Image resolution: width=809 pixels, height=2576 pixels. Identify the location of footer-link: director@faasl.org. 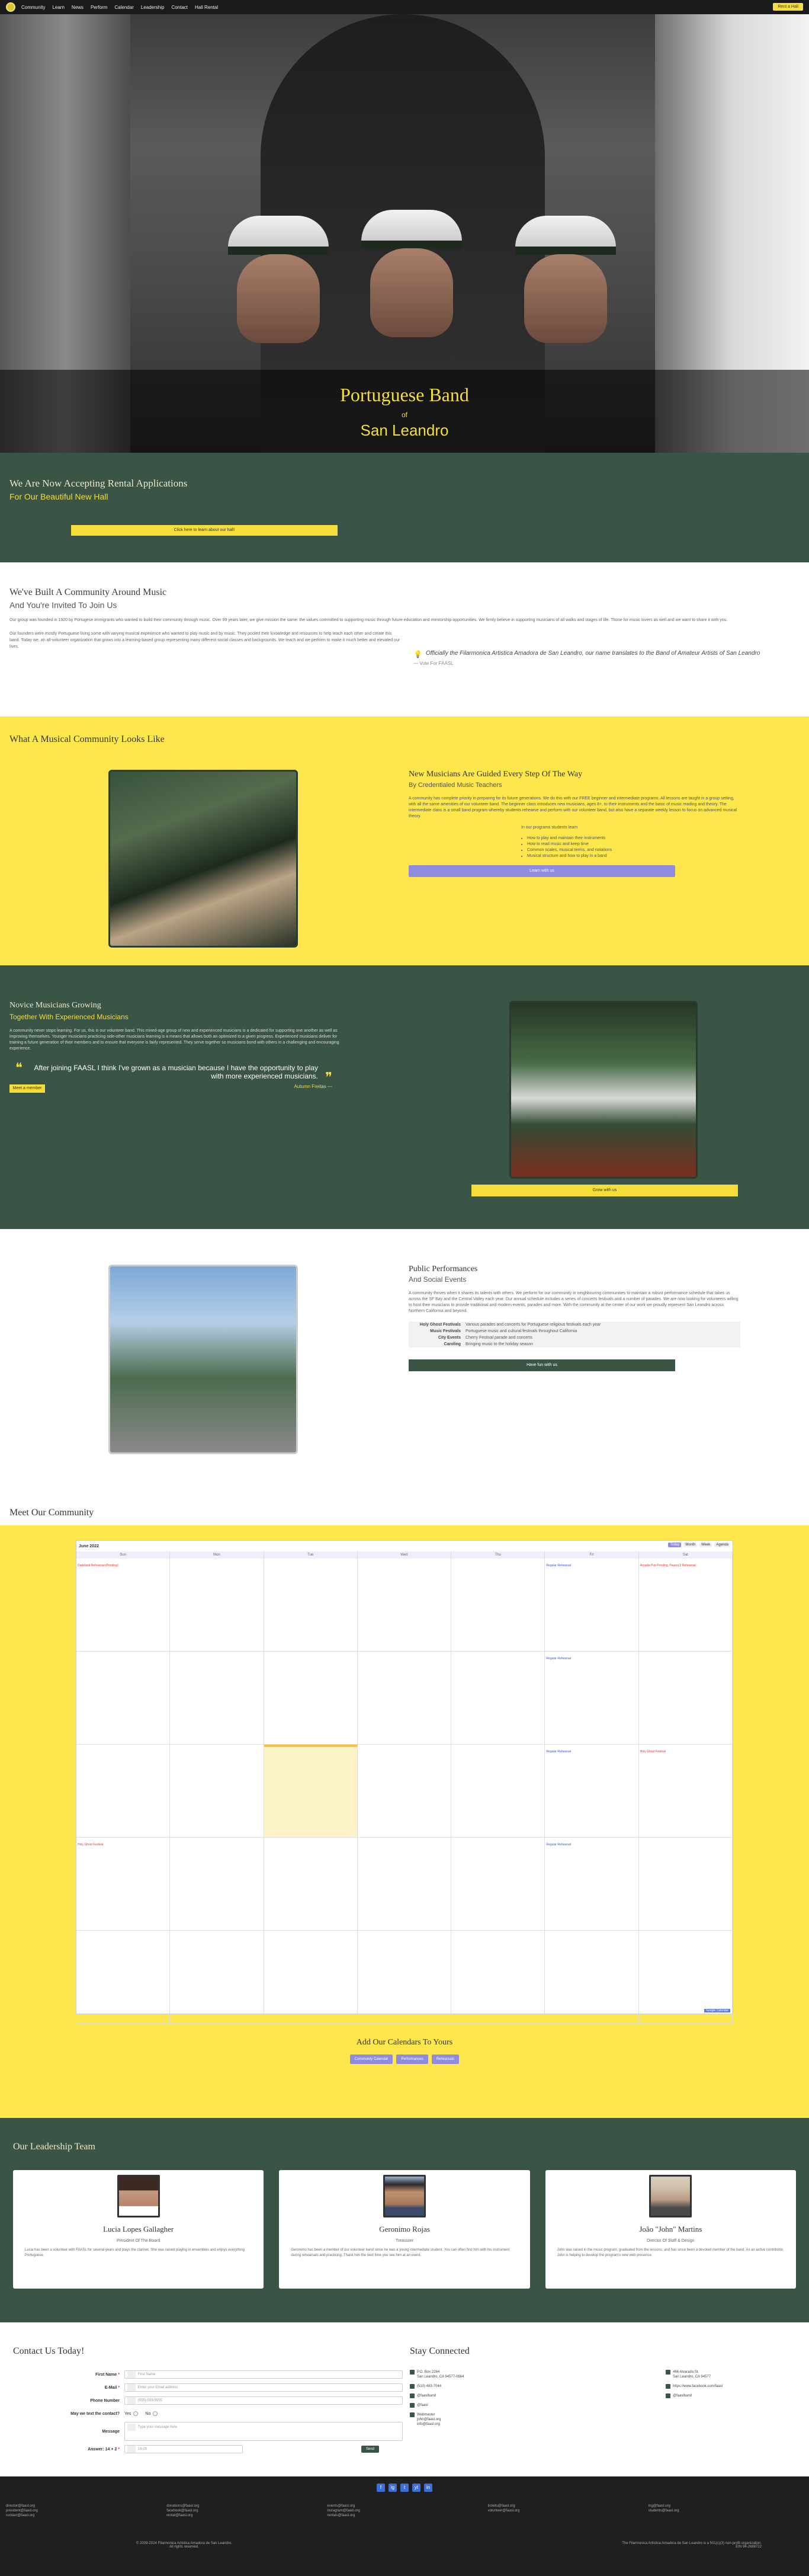
(83, 2506).